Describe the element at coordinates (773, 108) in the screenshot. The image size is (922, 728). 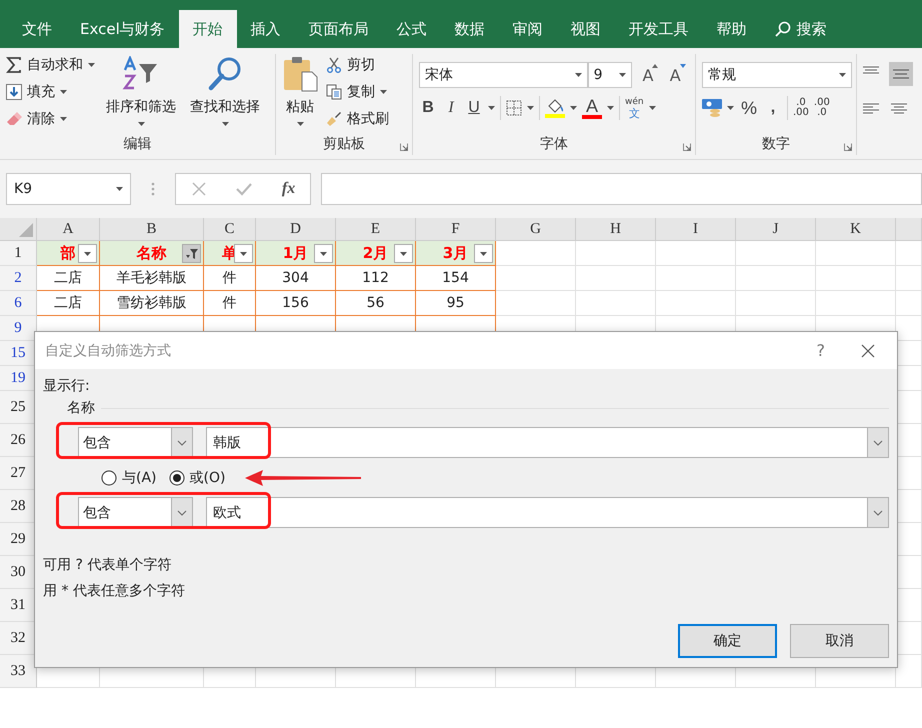
I see `comma-button: ,` at that location.